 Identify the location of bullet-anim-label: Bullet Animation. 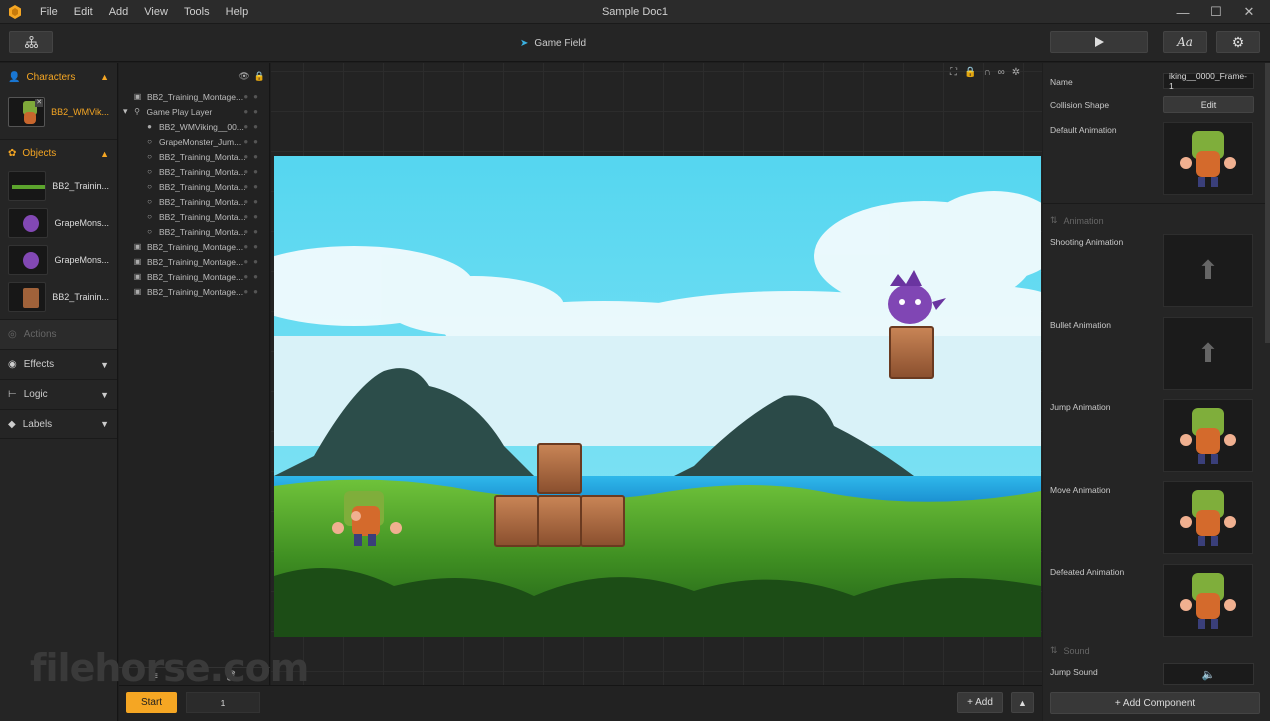
(1080, 325).